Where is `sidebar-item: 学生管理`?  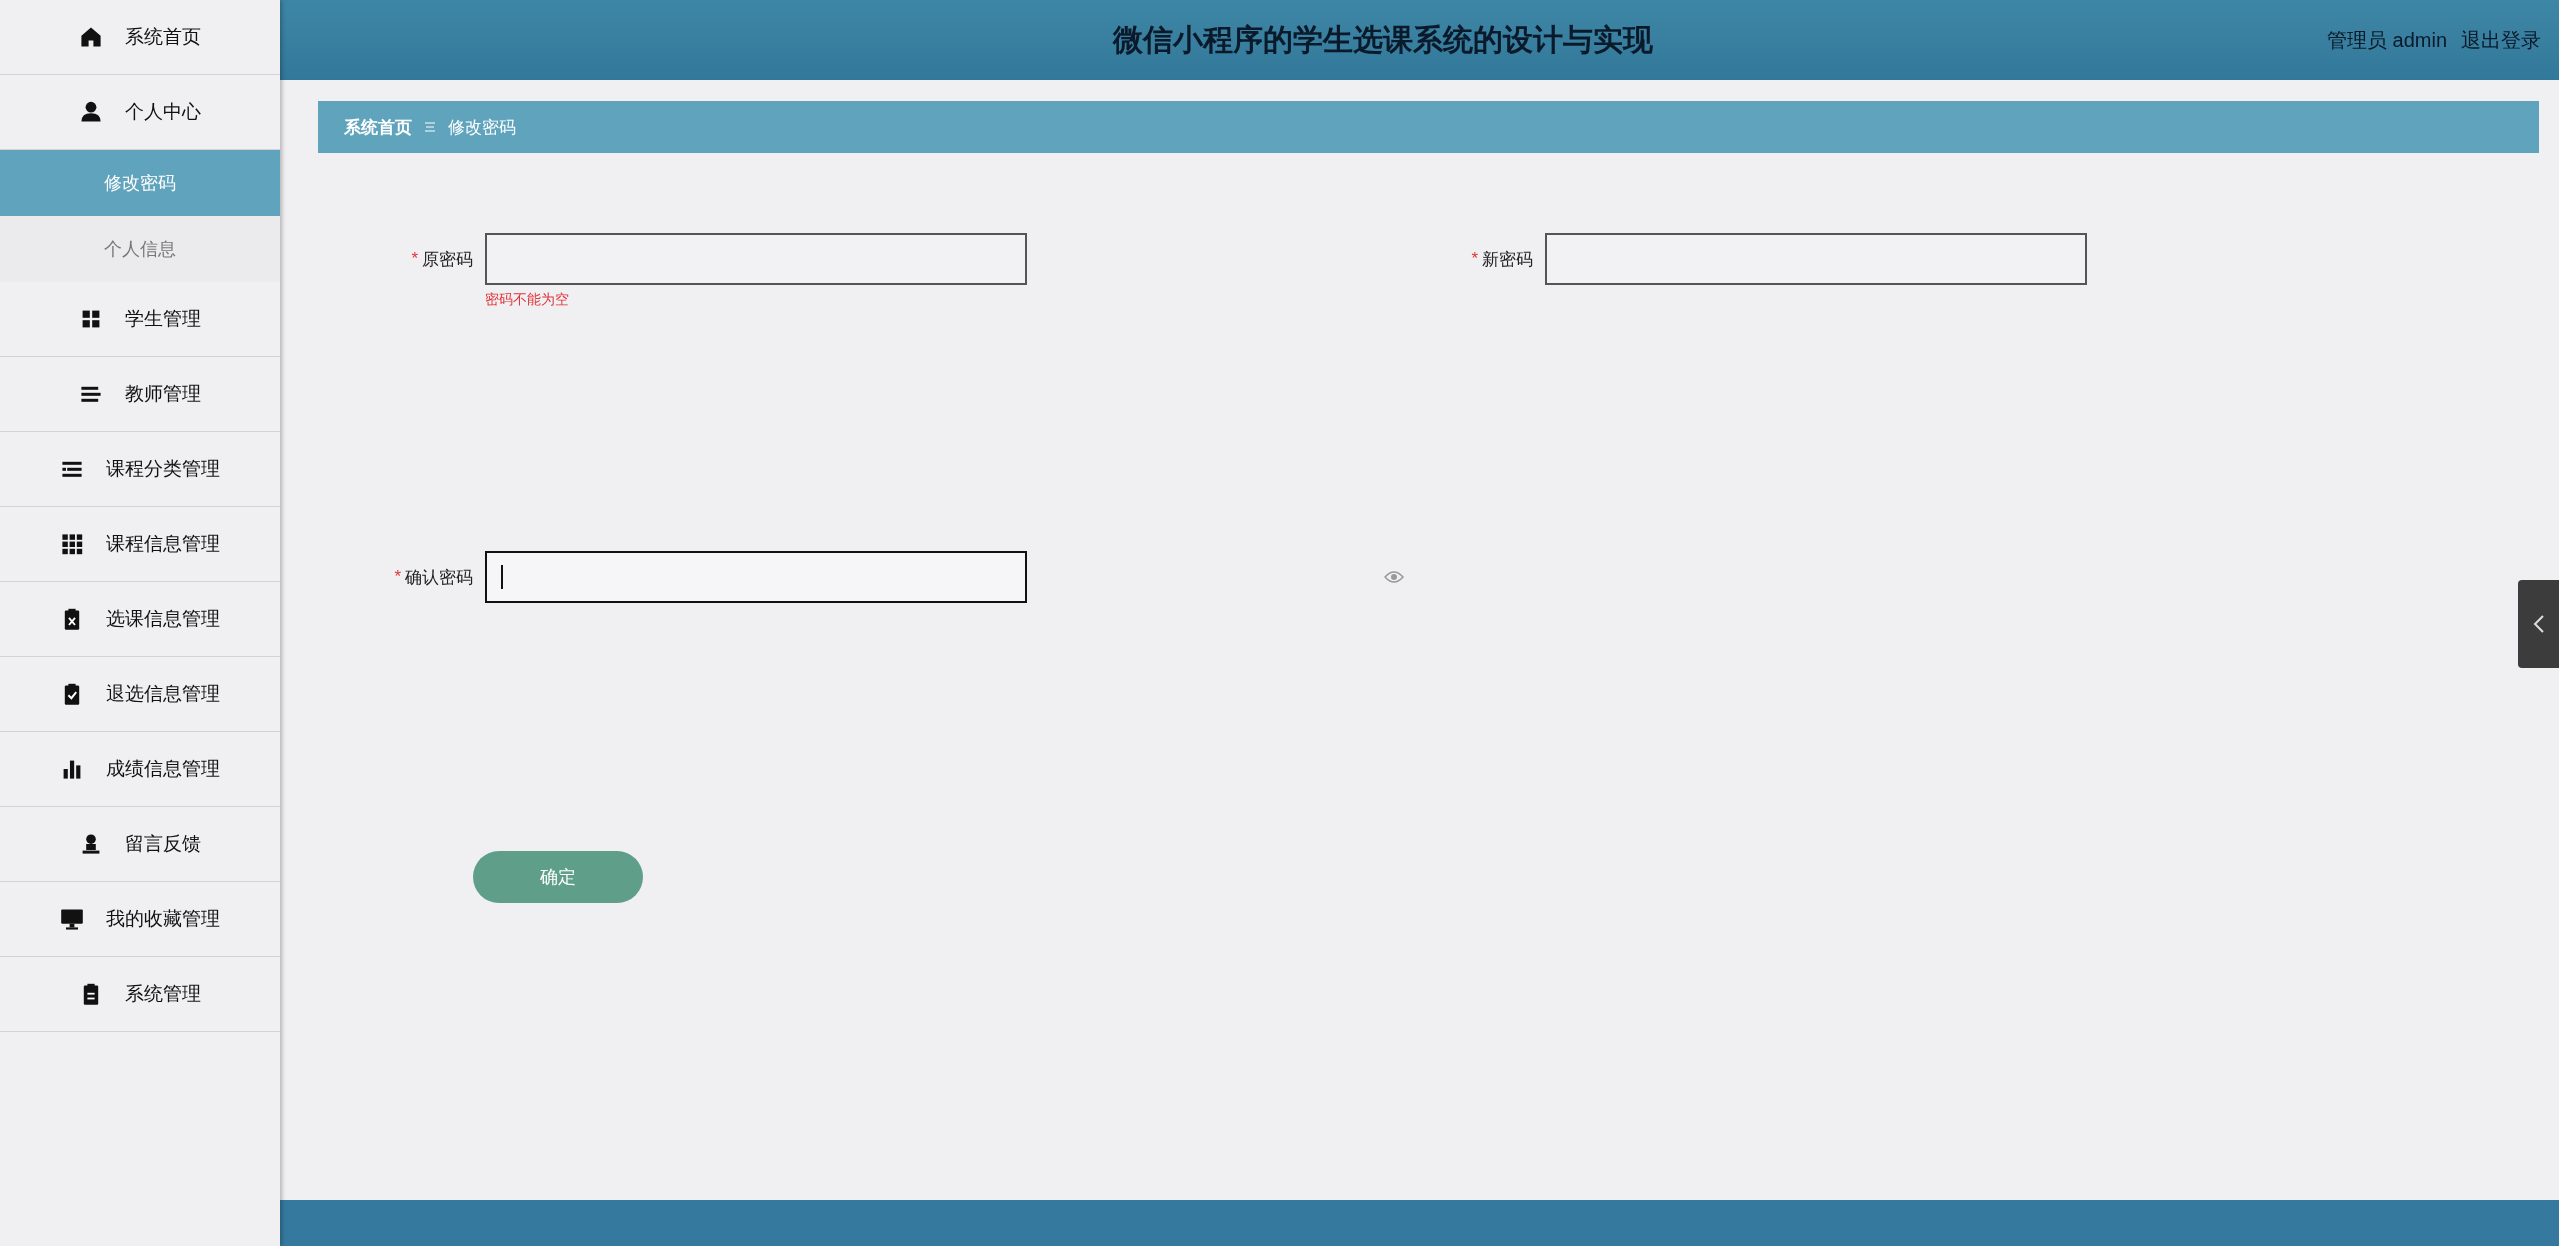
sidebar-item: 学生管理 is located at coordinates (140, 319).